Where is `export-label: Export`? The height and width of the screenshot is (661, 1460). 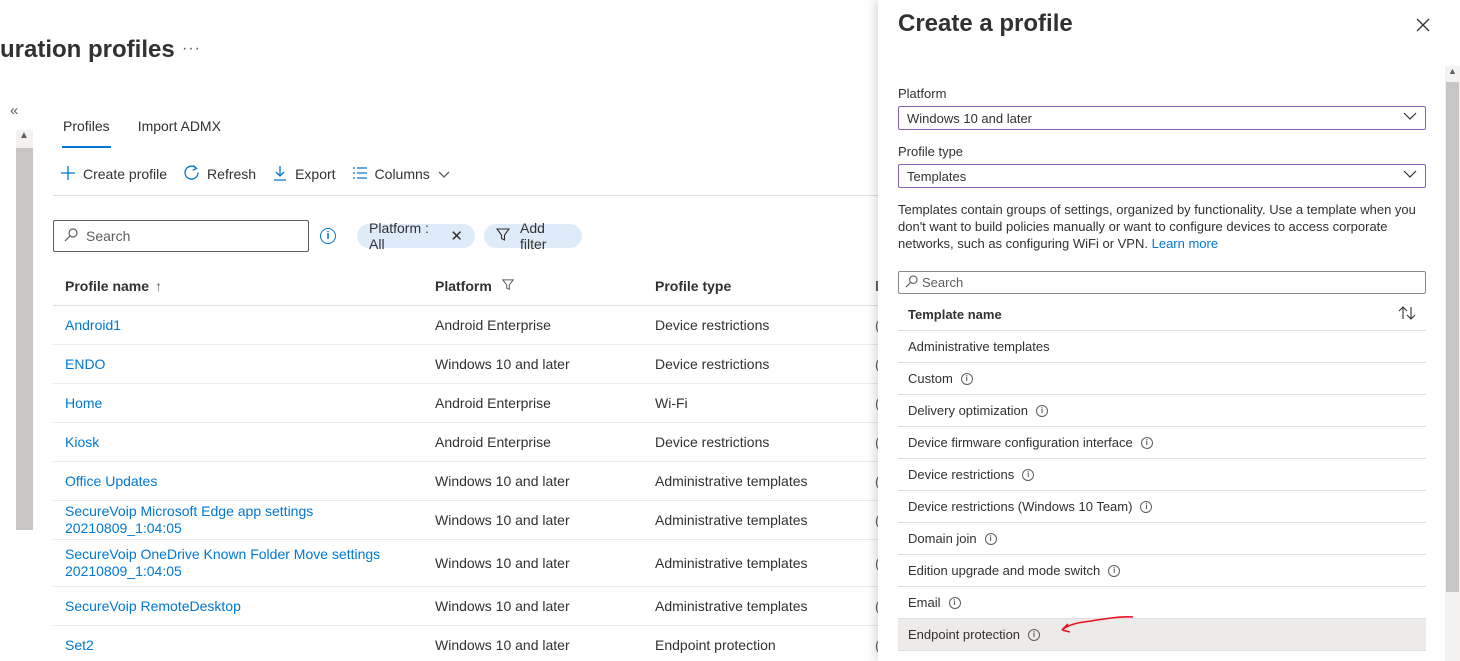
export-label: Export is located at coordinates (315, 174).